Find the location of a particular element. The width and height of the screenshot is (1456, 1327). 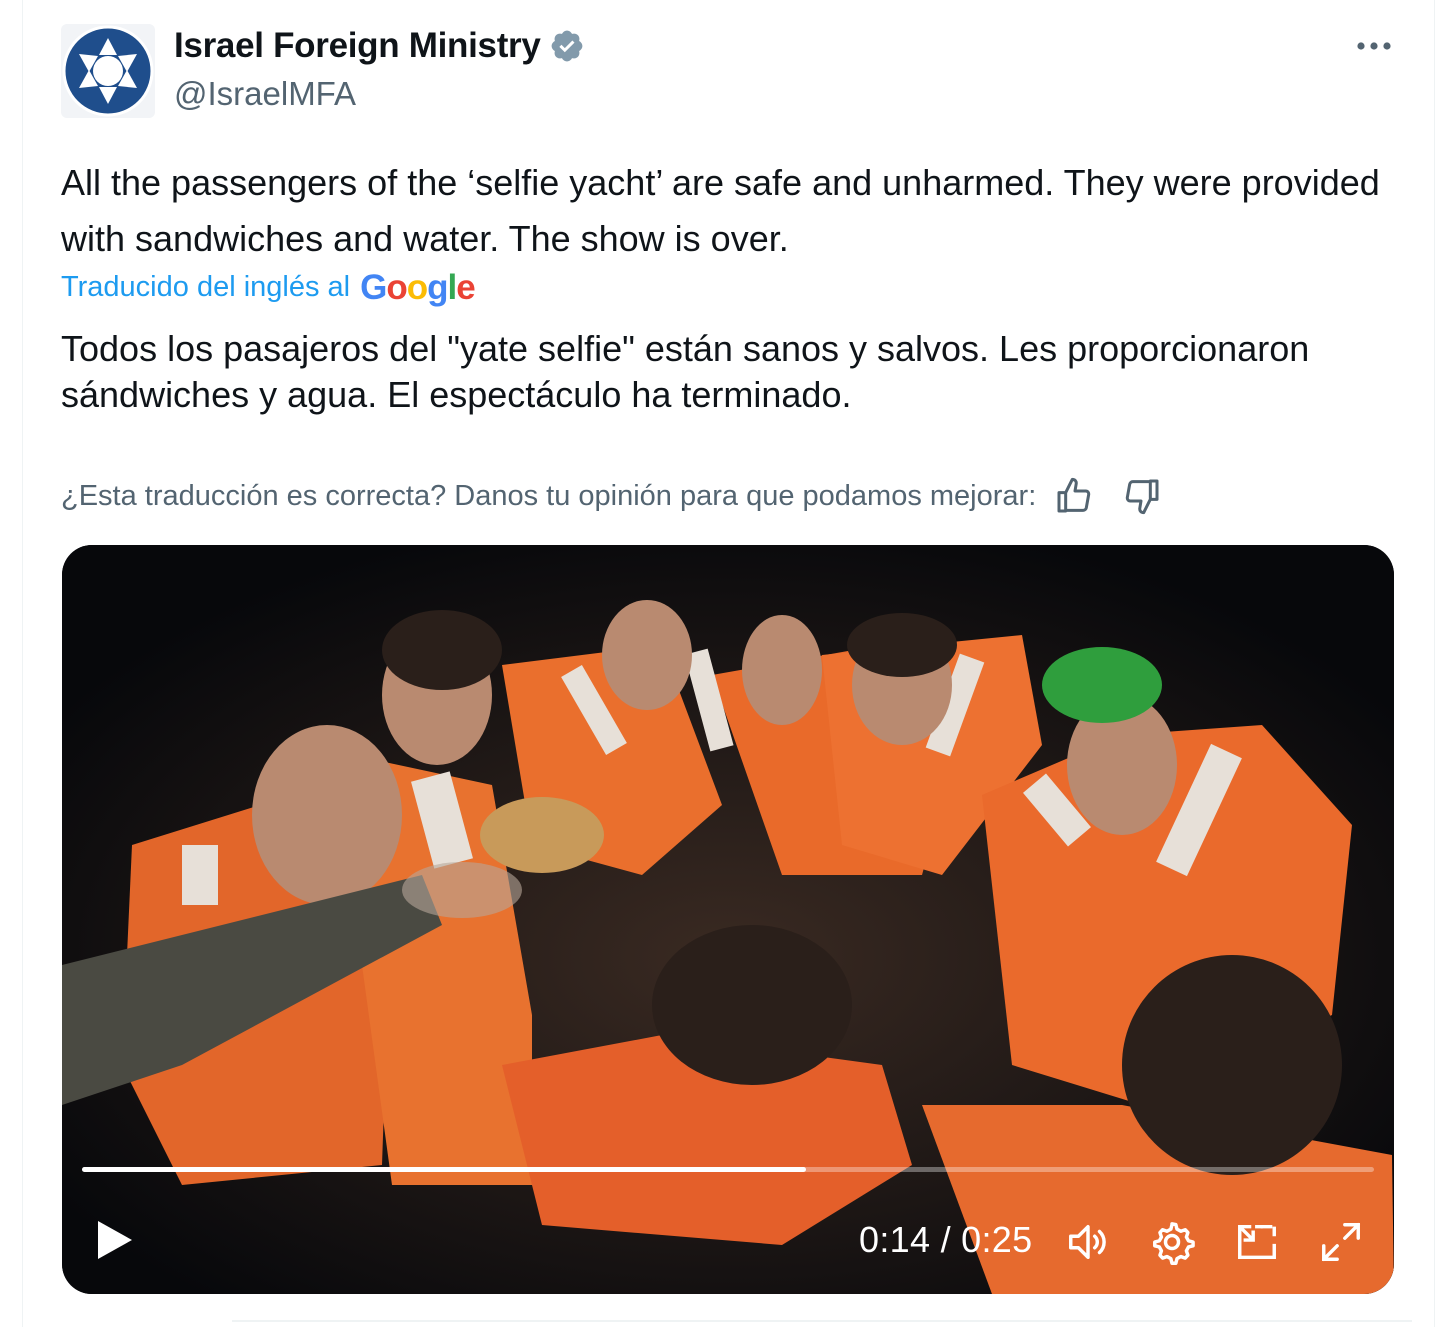

author-name: Israel Foreign Ministry is located at coordinates (357, 46).